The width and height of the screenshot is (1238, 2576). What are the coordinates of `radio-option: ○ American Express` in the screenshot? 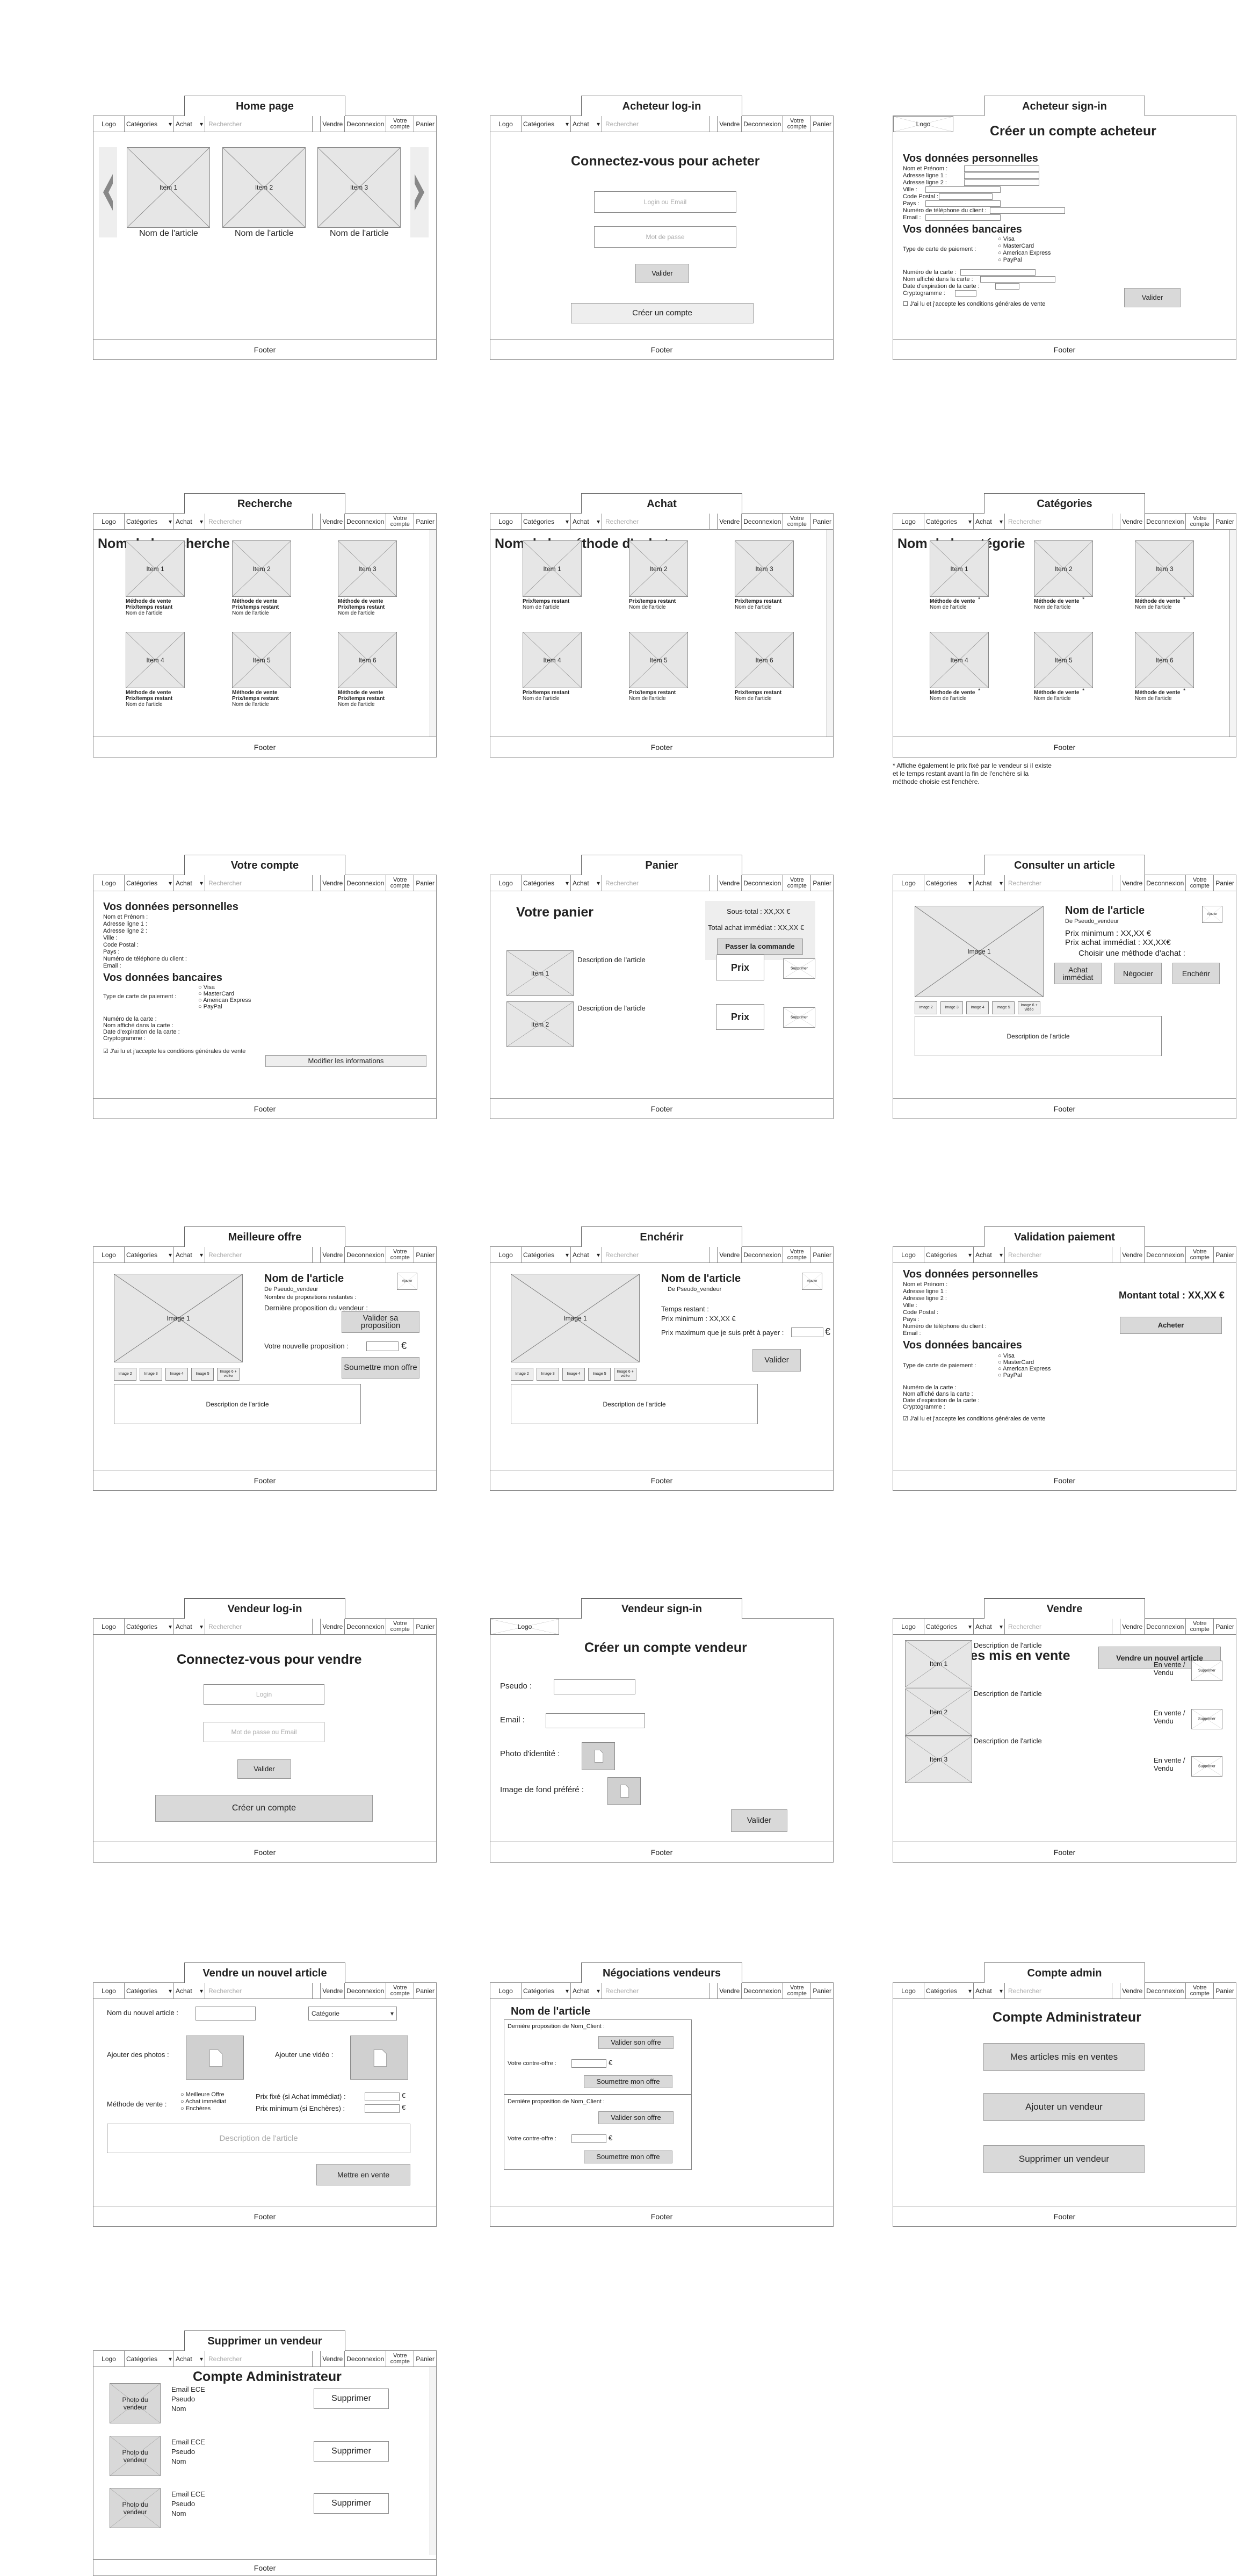 It's located at (1024, 1369).